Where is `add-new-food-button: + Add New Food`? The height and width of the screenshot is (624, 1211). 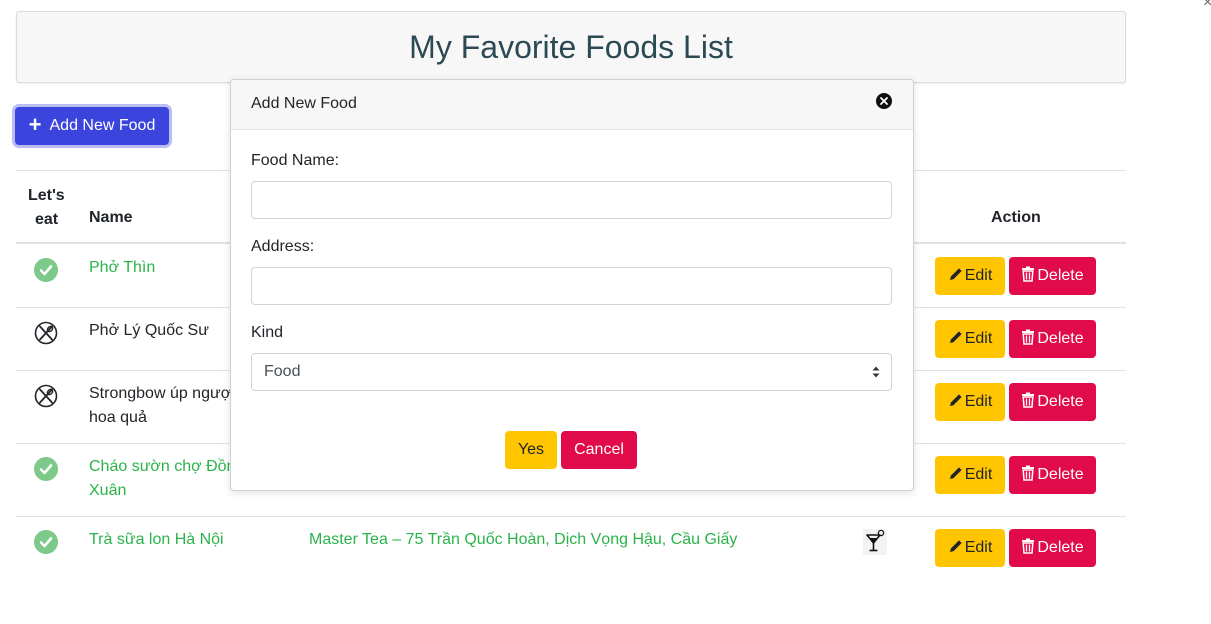 add-new-food-button: + Add New Food is located at coordinates (92, 126).